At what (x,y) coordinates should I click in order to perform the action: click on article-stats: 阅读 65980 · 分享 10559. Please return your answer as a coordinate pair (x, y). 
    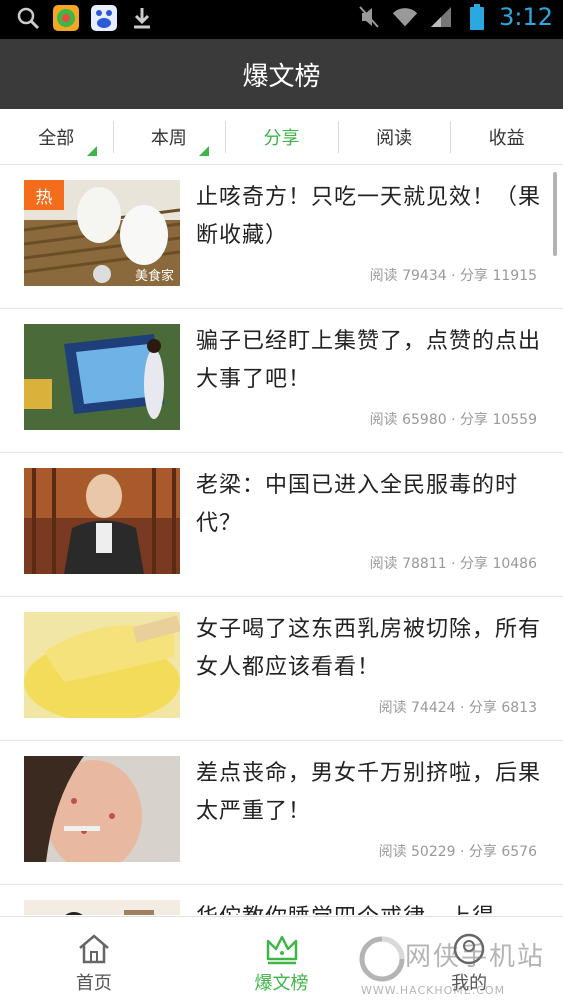
    Looking at the image, I should click on (453, 420).